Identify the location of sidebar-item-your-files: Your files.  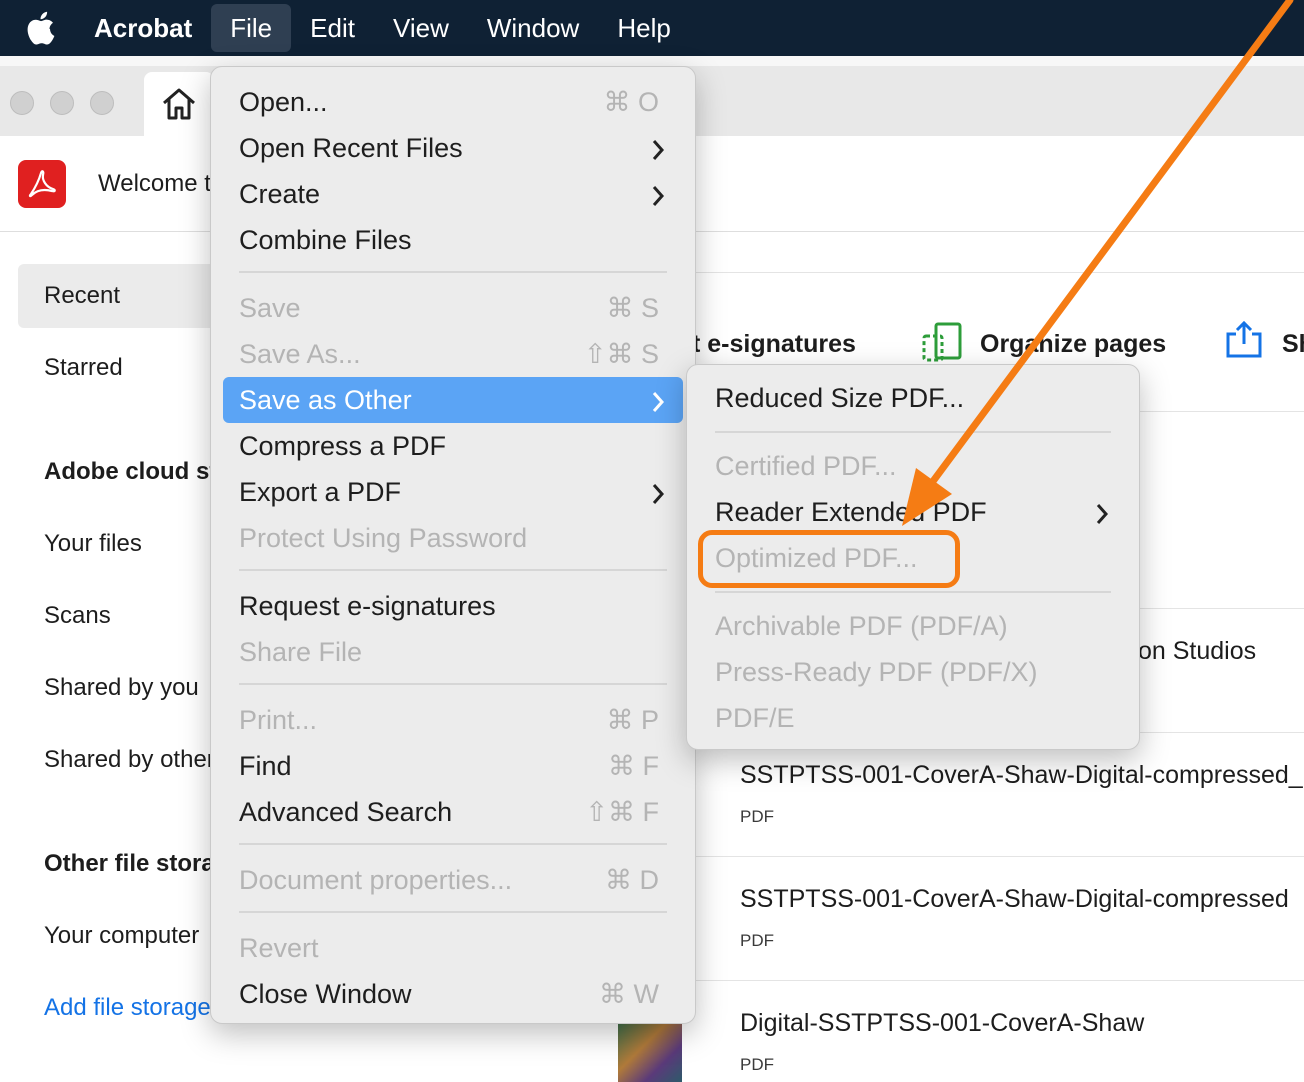
(93, 544).